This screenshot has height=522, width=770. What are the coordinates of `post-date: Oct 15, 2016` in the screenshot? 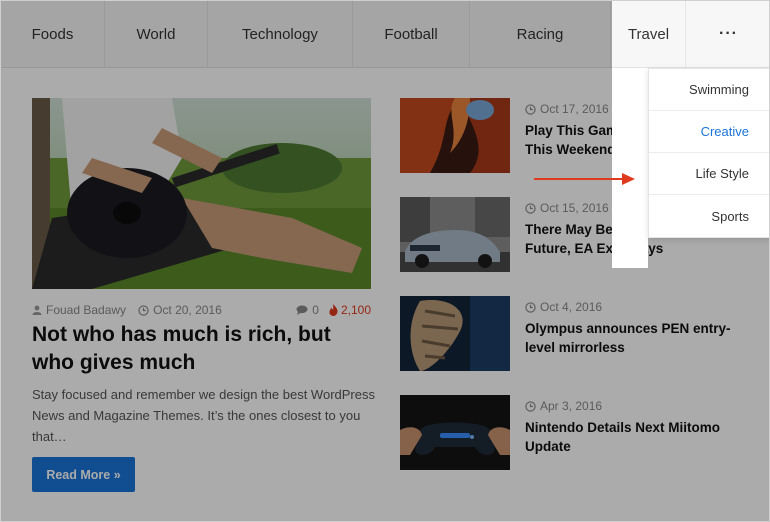 It's located at (567, 208).